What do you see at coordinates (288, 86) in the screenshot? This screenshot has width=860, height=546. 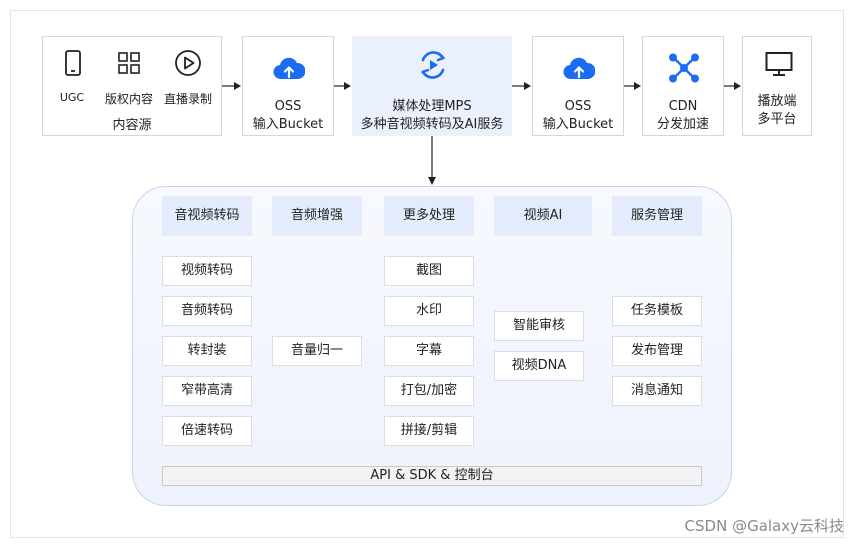 I see `oss-input-box: OSS 输入Bucket` at bounding box center [288, 86].